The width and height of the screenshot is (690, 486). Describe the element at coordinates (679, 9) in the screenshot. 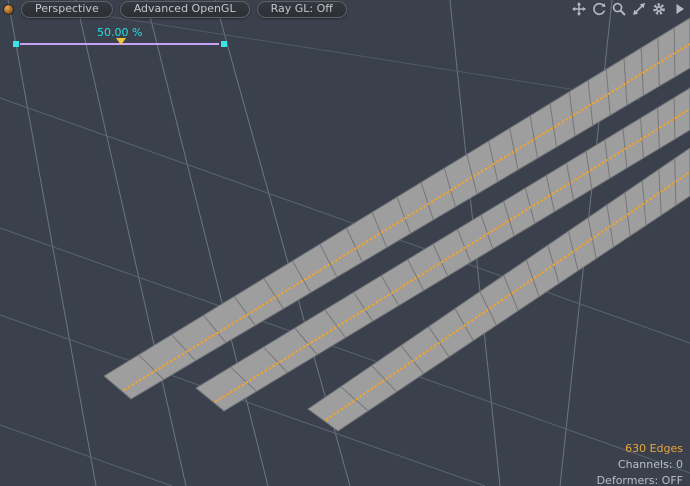

I see `flyout-arrow-icon` at that location.